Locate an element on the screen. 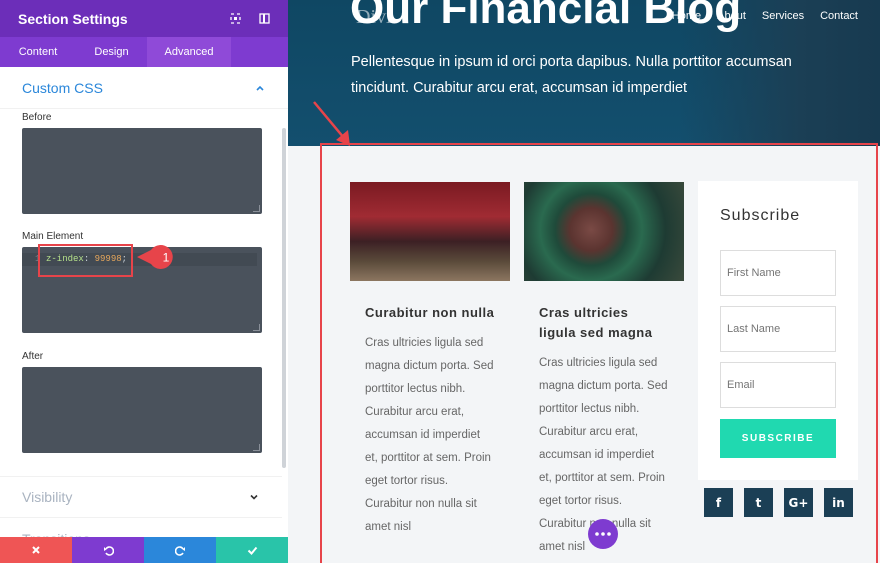 The width and height of the screenshot is (880, 563). more-dots-icon is located at coordinates (603, 534).